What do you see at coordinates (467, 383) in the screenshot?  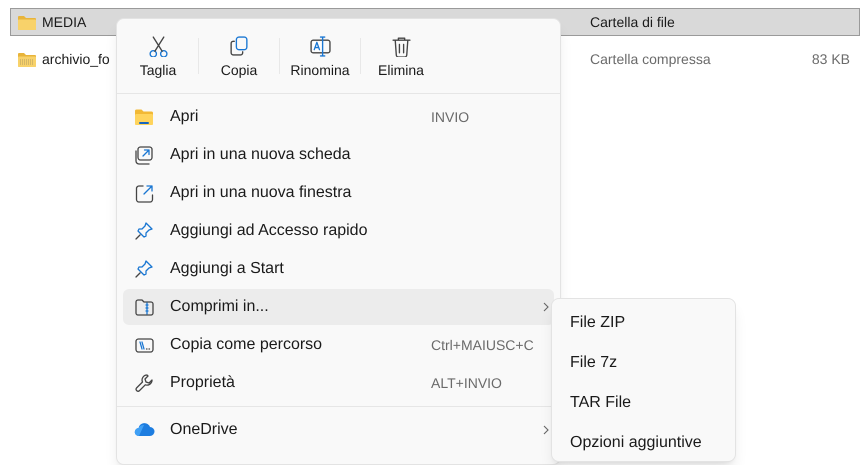 I see `shortcut-label: ALT+INVIO` at bounding box center [467, 383].